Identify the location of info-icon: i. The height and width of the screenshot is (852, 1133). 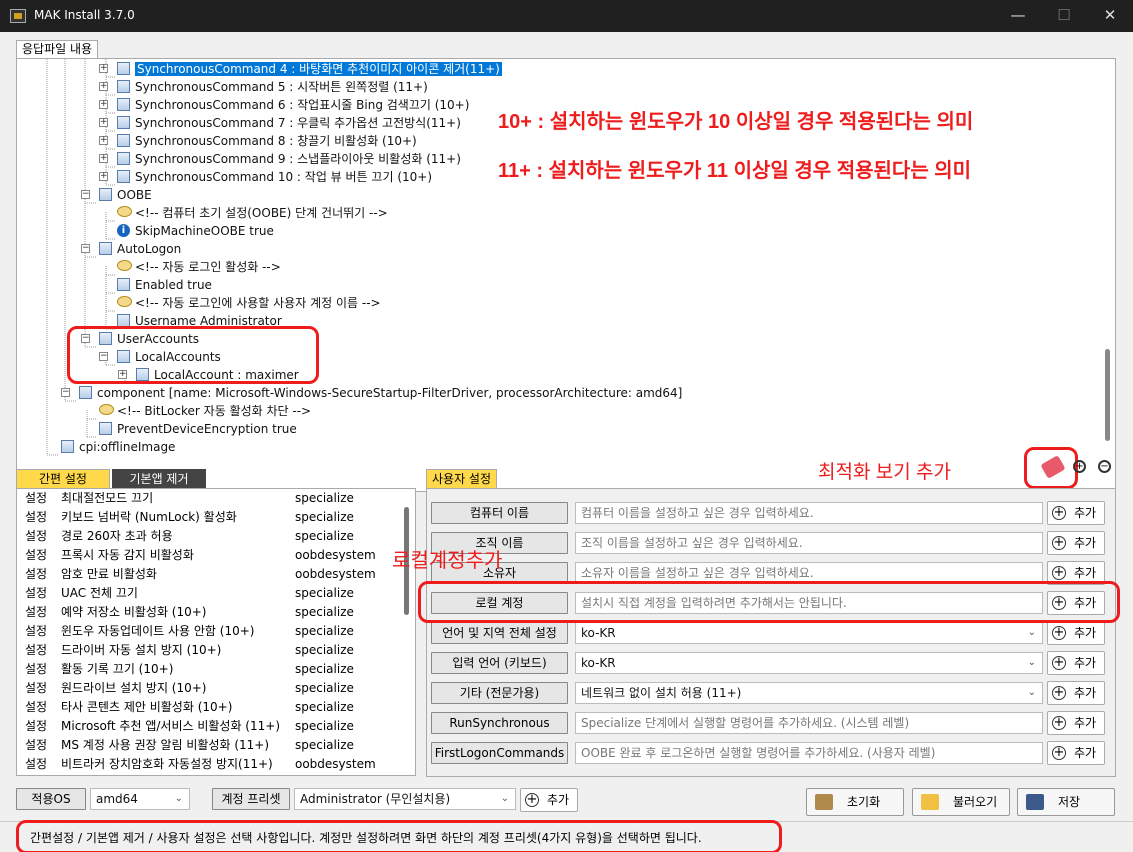
(123, 230).